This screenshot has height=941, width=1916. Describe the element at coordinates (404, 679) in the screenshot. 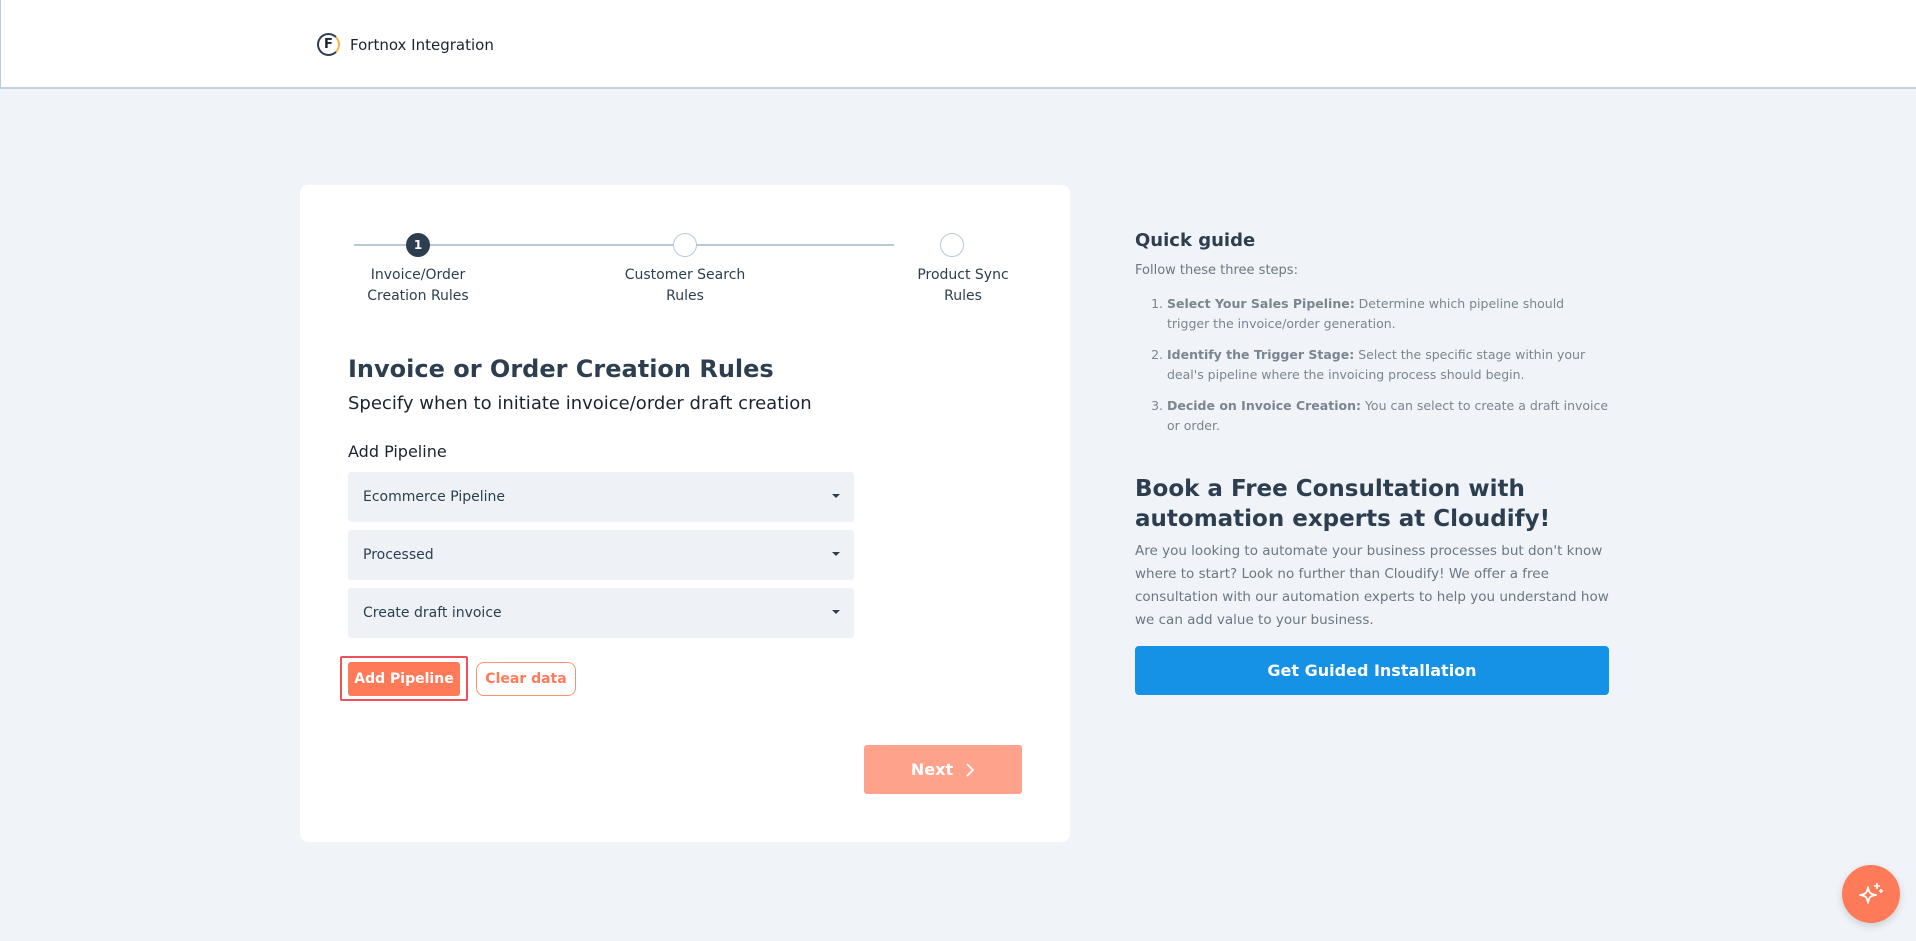

I see `add-pipeline-button: Add Pipeline` at that location.